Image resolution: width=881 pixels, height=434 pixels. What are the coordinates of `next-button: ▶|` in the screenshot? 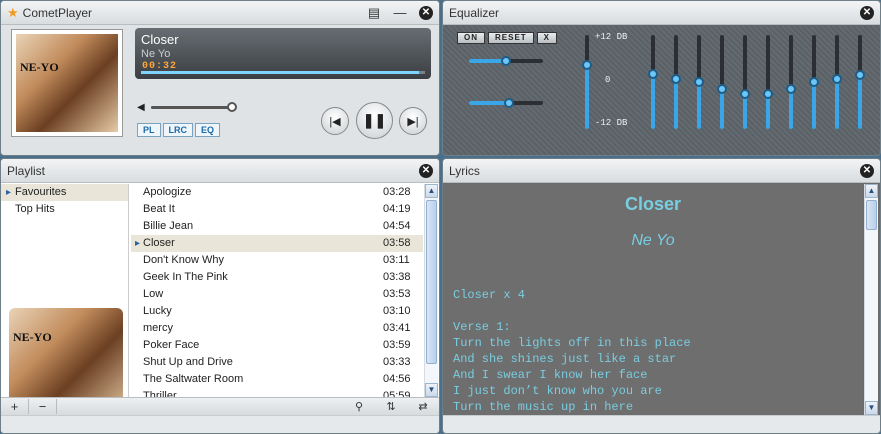 It's located at (413, 121).